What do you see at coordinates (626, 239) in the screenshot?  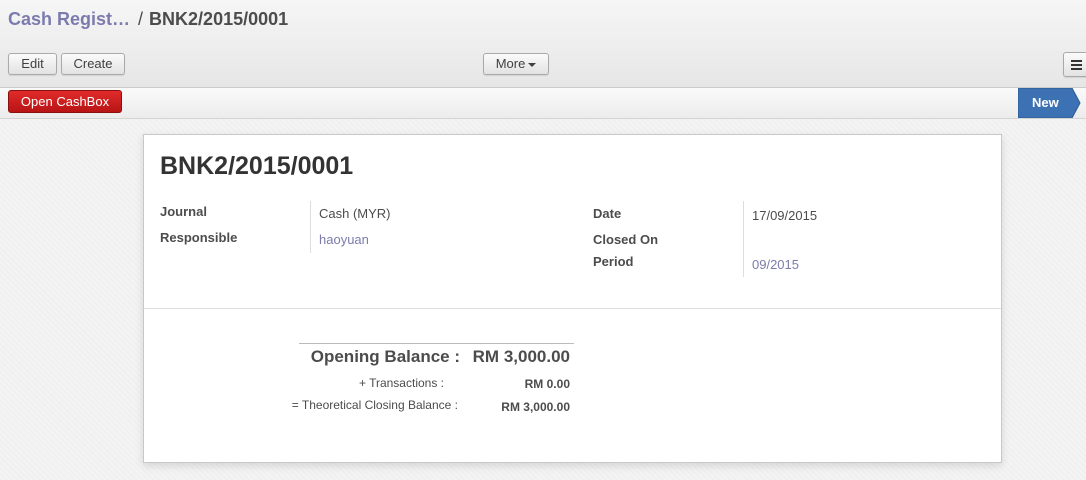 I see `closed-on-label: Closed On` at bounding box center [626, 239].